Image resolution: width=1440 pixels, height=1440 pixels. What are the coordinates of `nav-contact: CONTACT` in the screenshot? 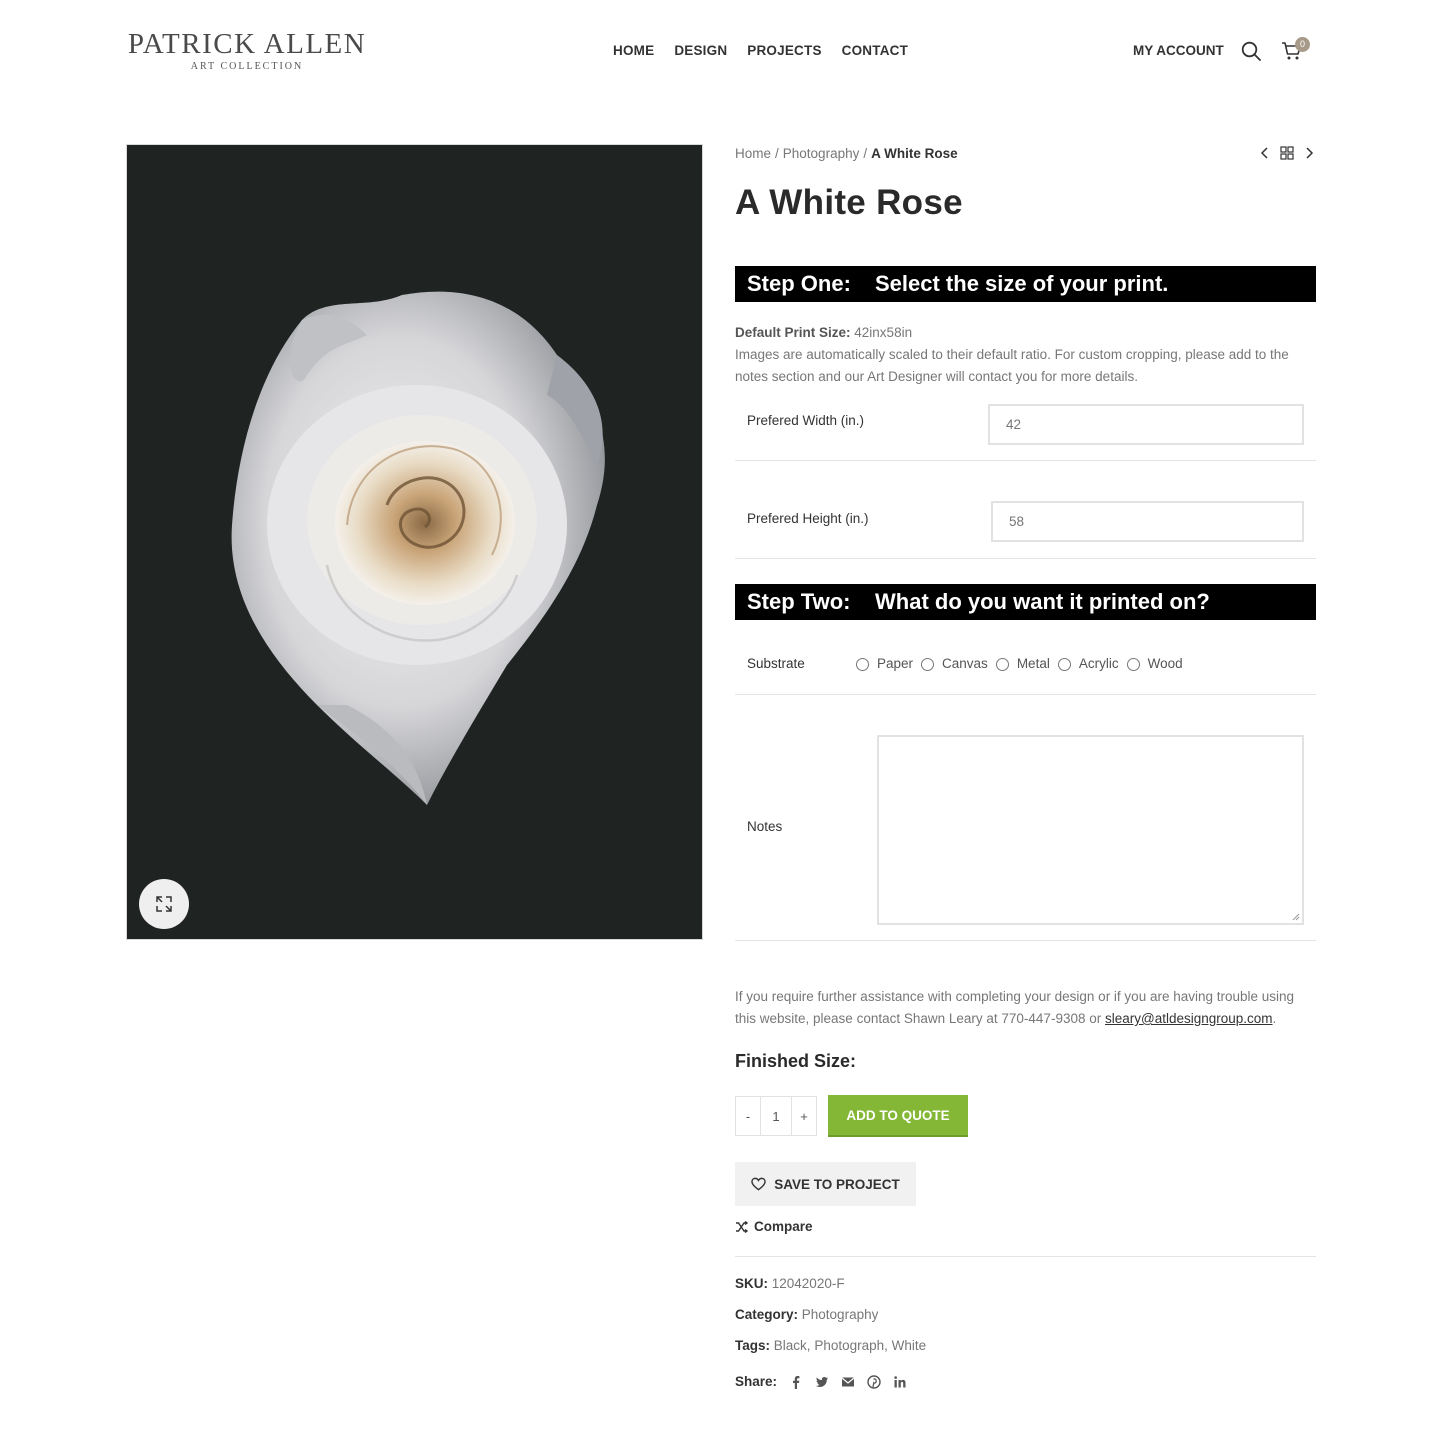 It's located at (875, 50).